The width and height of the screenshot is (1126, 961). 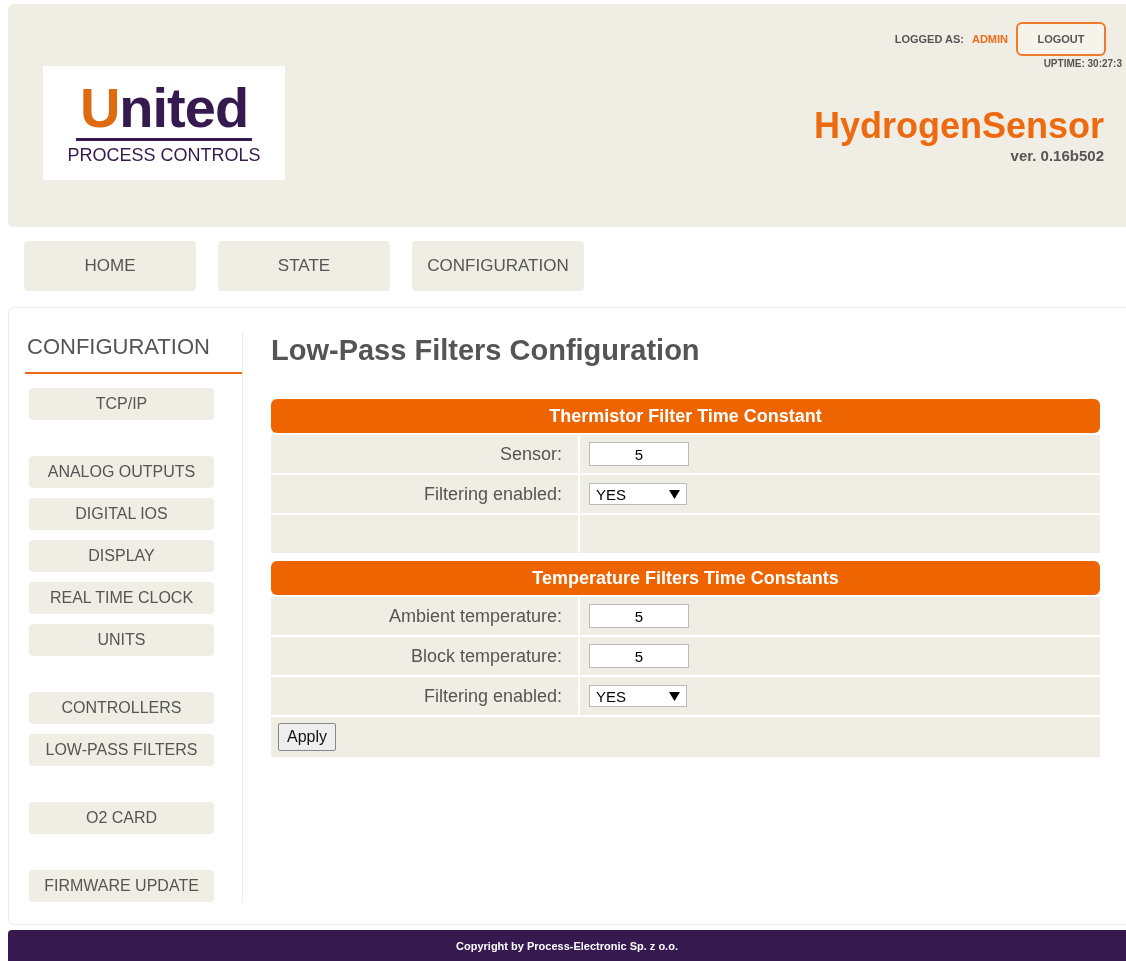 I want to click on uptime: UPTIME: 30:27:3, so click(x=1082, y=63).